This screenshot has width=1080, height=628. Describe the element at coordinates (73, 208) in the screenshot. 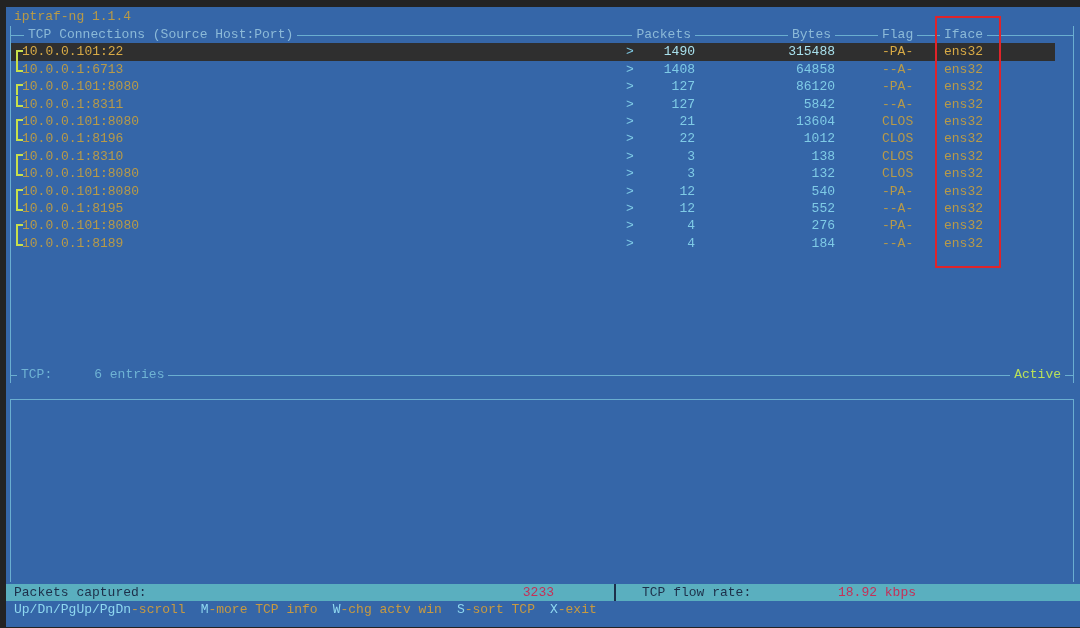

I see `host-port: 10.0.0.1:8195` at that location.